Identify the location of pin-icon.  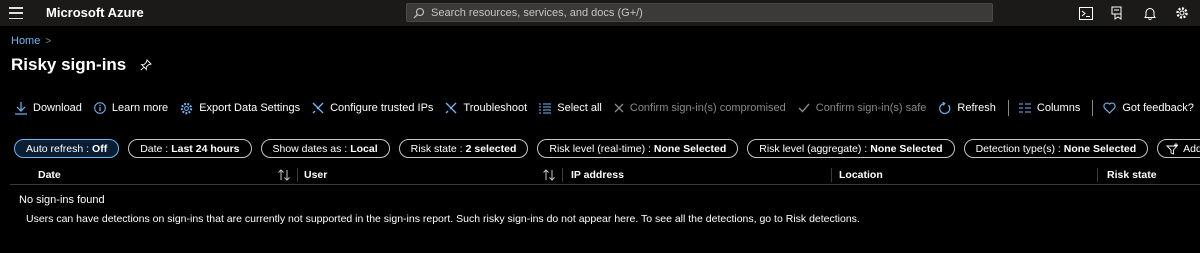
(146, 65).